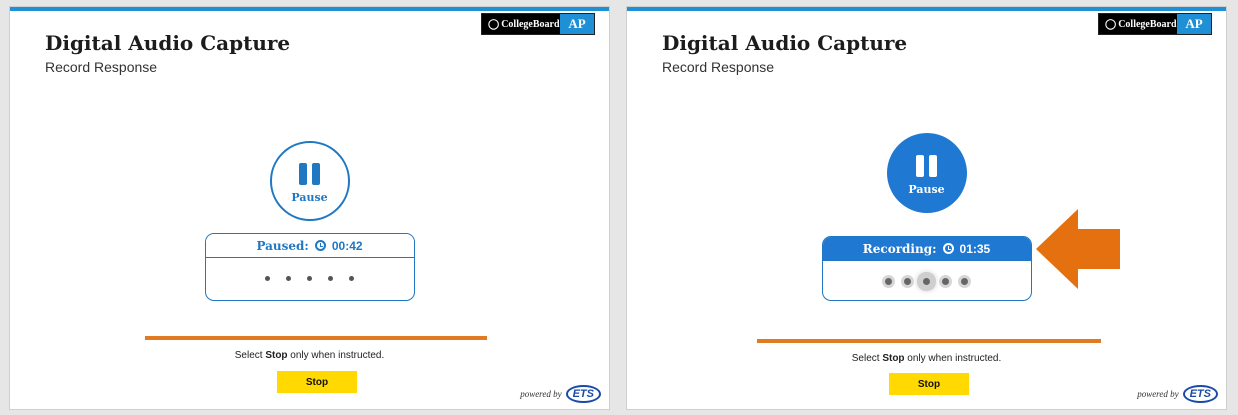  What do you see at coordinates (975, 248) in the screenshot?
I see `timer: 01:35` at bounding box center [975, 248].